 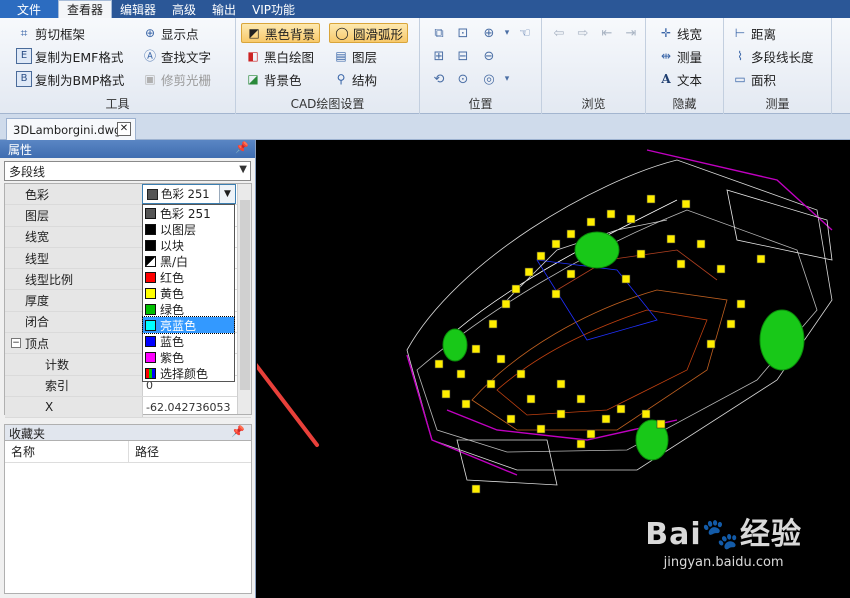 I want to click on color-option: 选择颜色, so click(x=188, y=373).